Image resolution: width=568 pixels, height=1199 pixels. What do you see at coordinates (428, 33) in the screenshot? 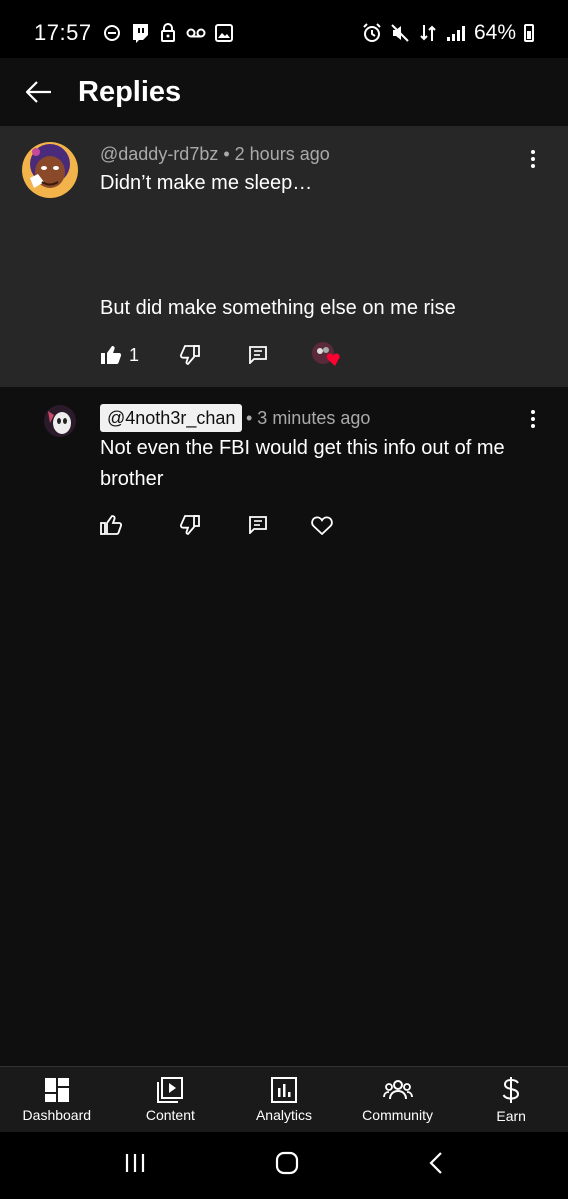
I see `data-icon` at bounding box center [428, 33].